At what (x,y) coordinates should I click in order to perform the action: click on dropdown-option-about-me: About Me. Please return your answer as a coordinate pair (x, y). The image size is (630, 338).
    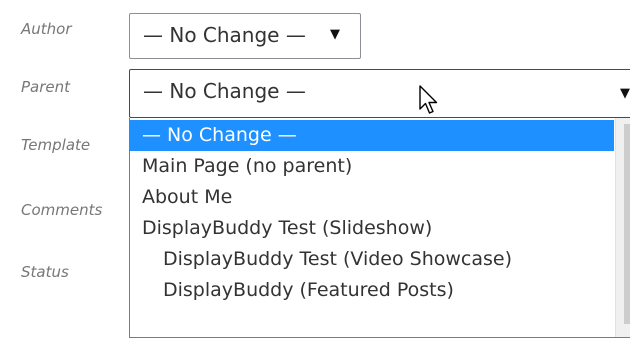
    Looking at the image, I should click on (372, 197).